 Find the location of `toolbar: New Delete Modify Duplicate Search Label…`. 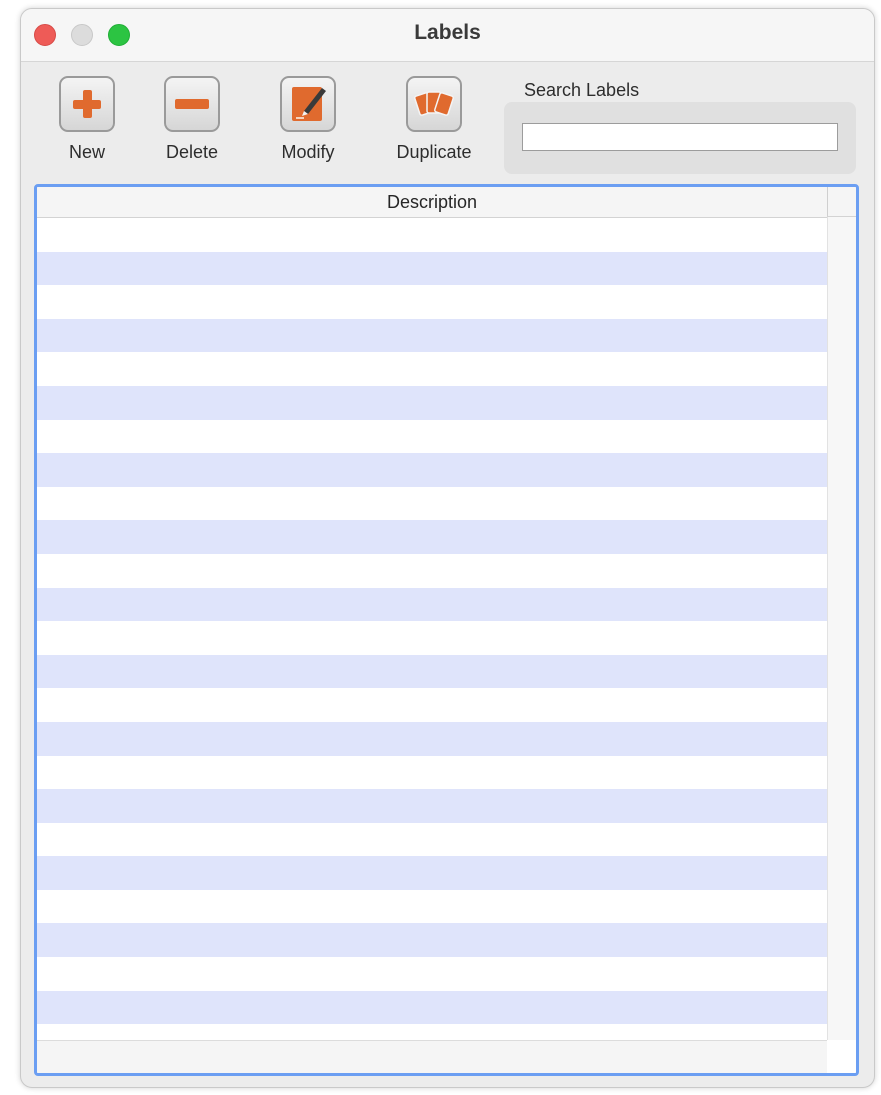

toolbar: New Delete Modify Duplicate Search Label… is located at coordinates (447, 122).